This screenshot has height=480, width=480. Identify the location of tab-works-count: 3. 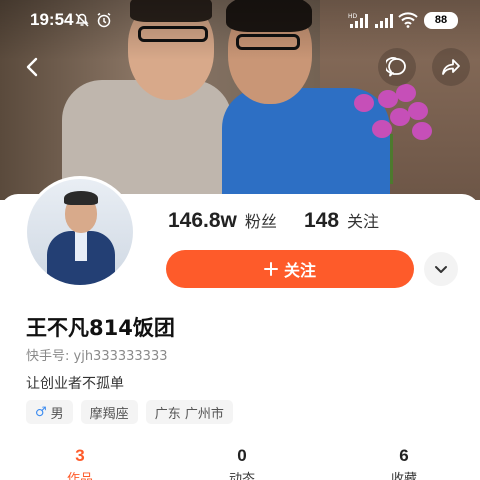
(80, 455).